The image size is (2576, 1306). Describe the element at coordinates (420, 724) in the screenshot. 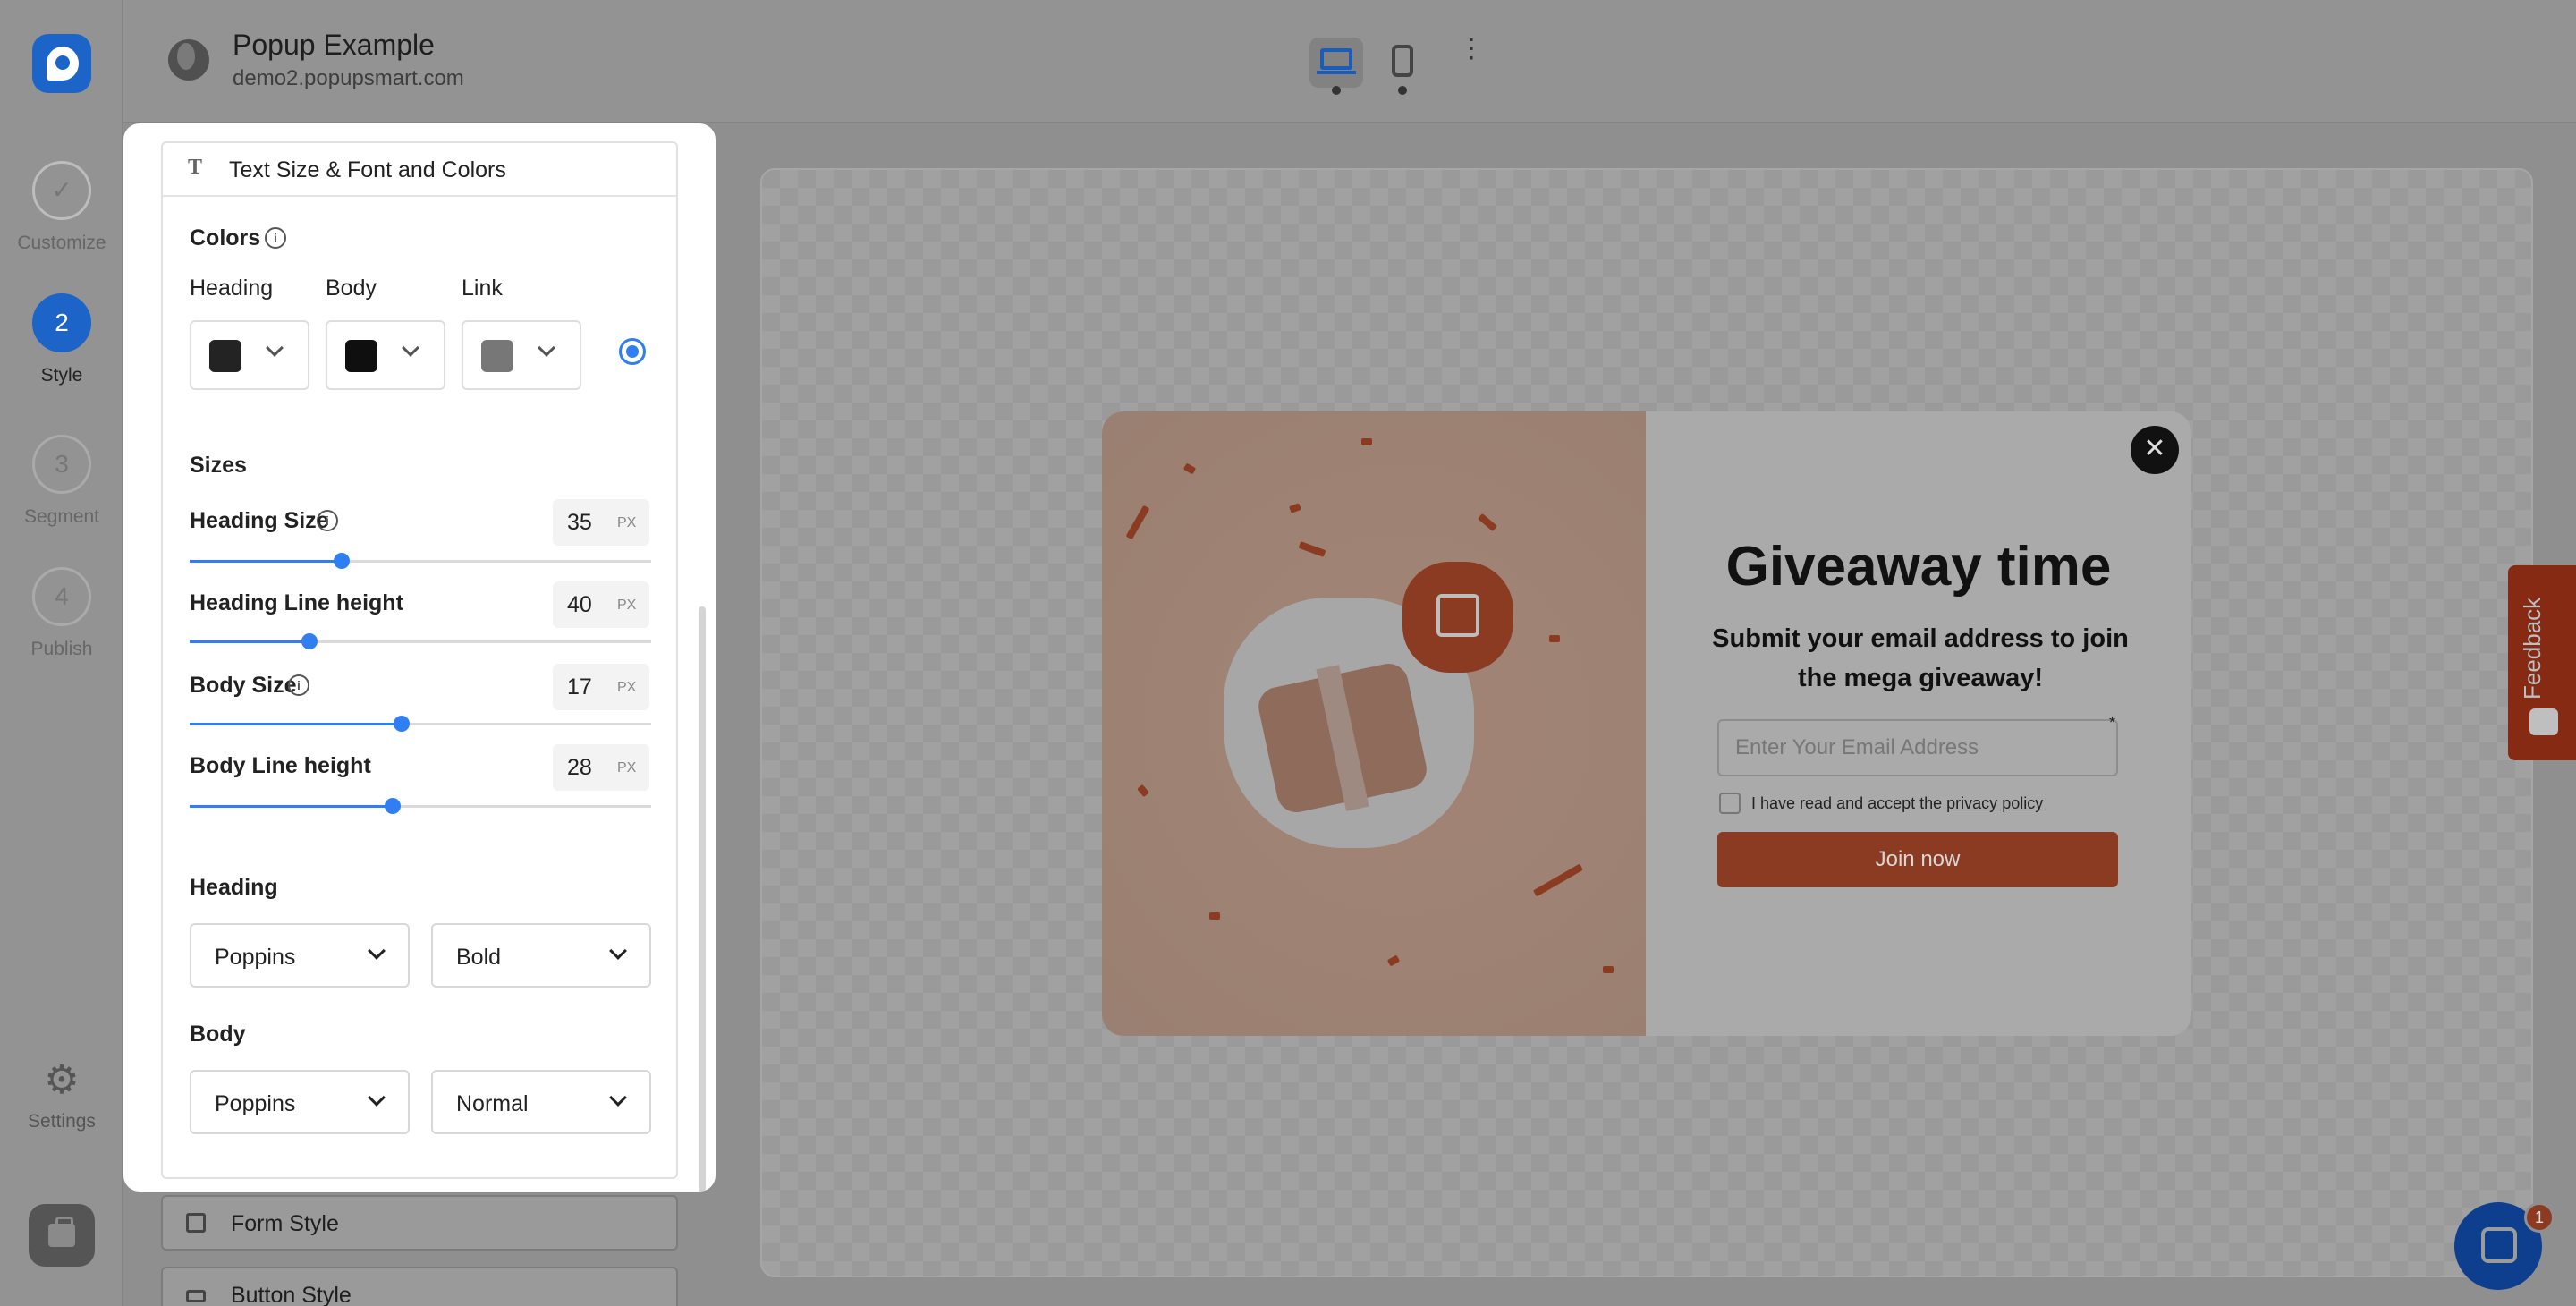

I see `body-size-slider` at that location.